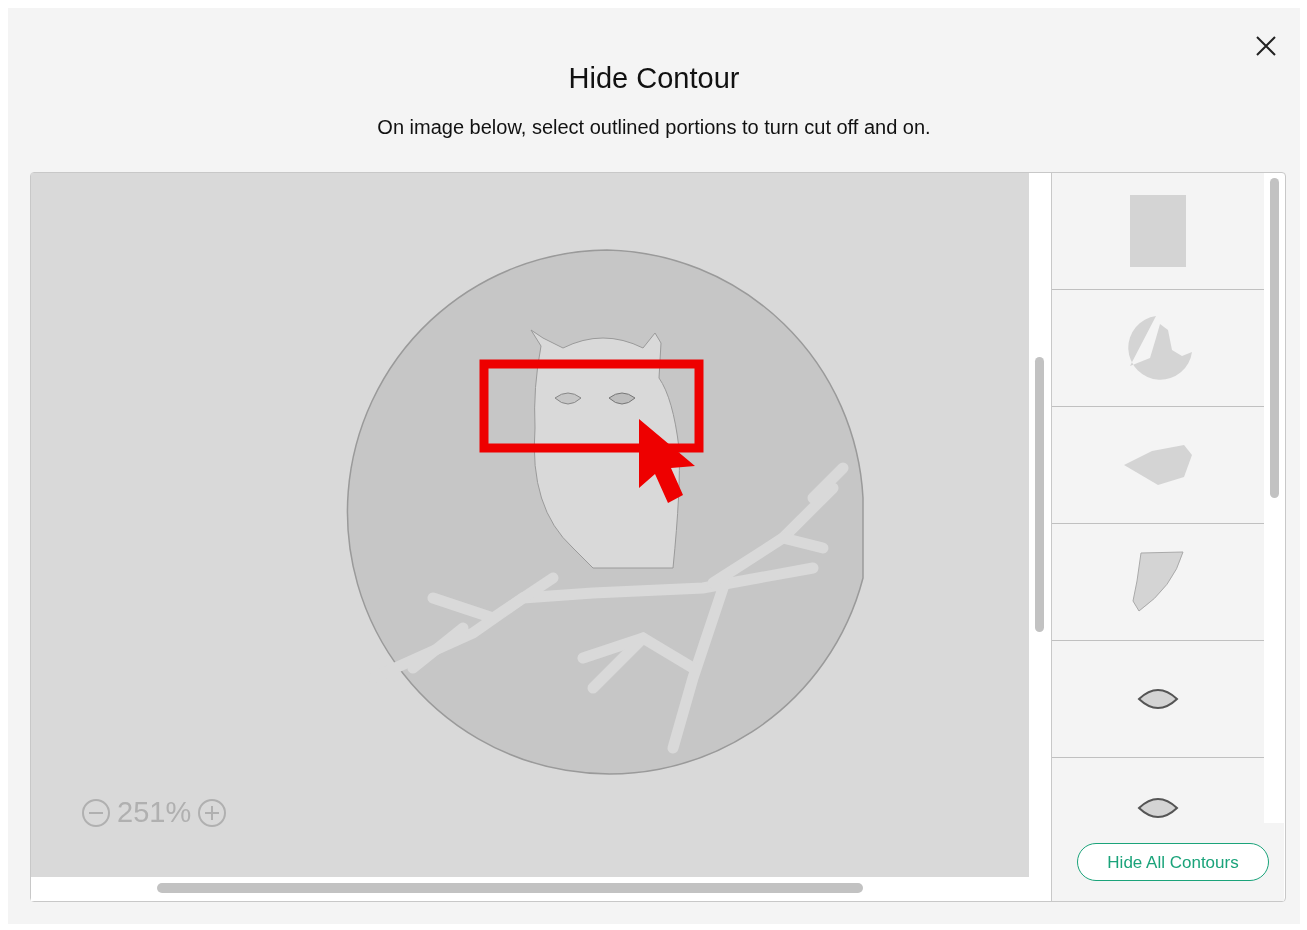  I want to click on zoom-out-icon, so click(96, 813).